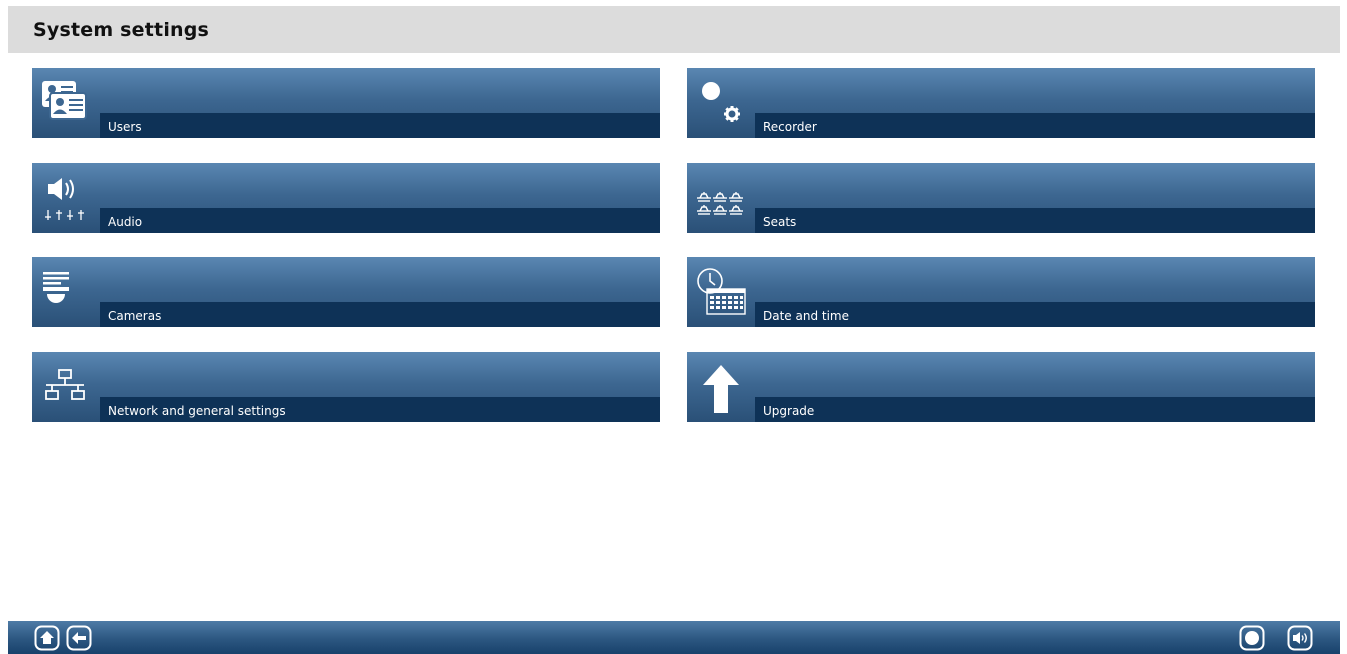  Describe the element at coordinates (125, 222) in the screenshot. I see `tile-label: Audio` at that location.